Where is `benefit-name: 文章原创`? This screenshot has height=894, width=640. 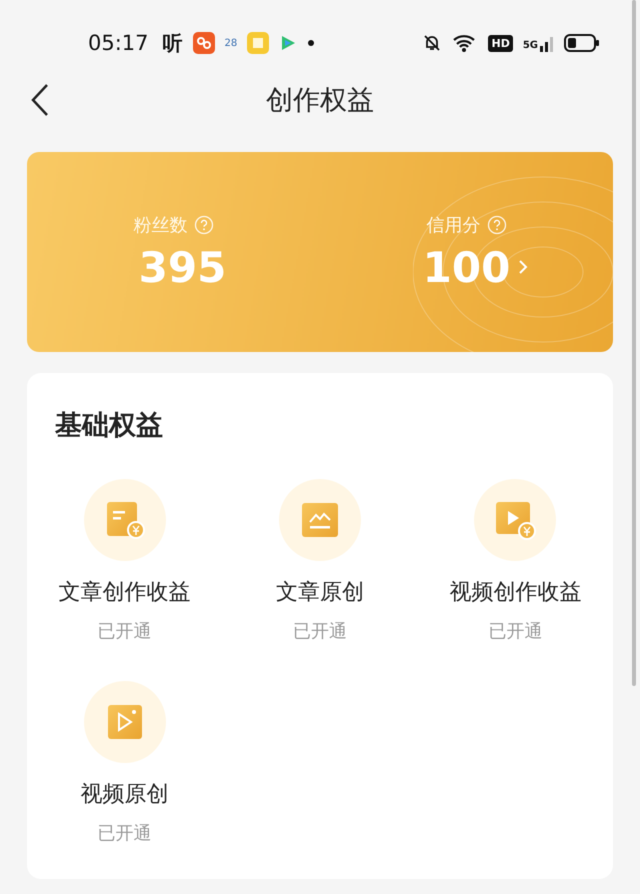
benefit-name: 文章原创 is located at coordinates (320, 593).